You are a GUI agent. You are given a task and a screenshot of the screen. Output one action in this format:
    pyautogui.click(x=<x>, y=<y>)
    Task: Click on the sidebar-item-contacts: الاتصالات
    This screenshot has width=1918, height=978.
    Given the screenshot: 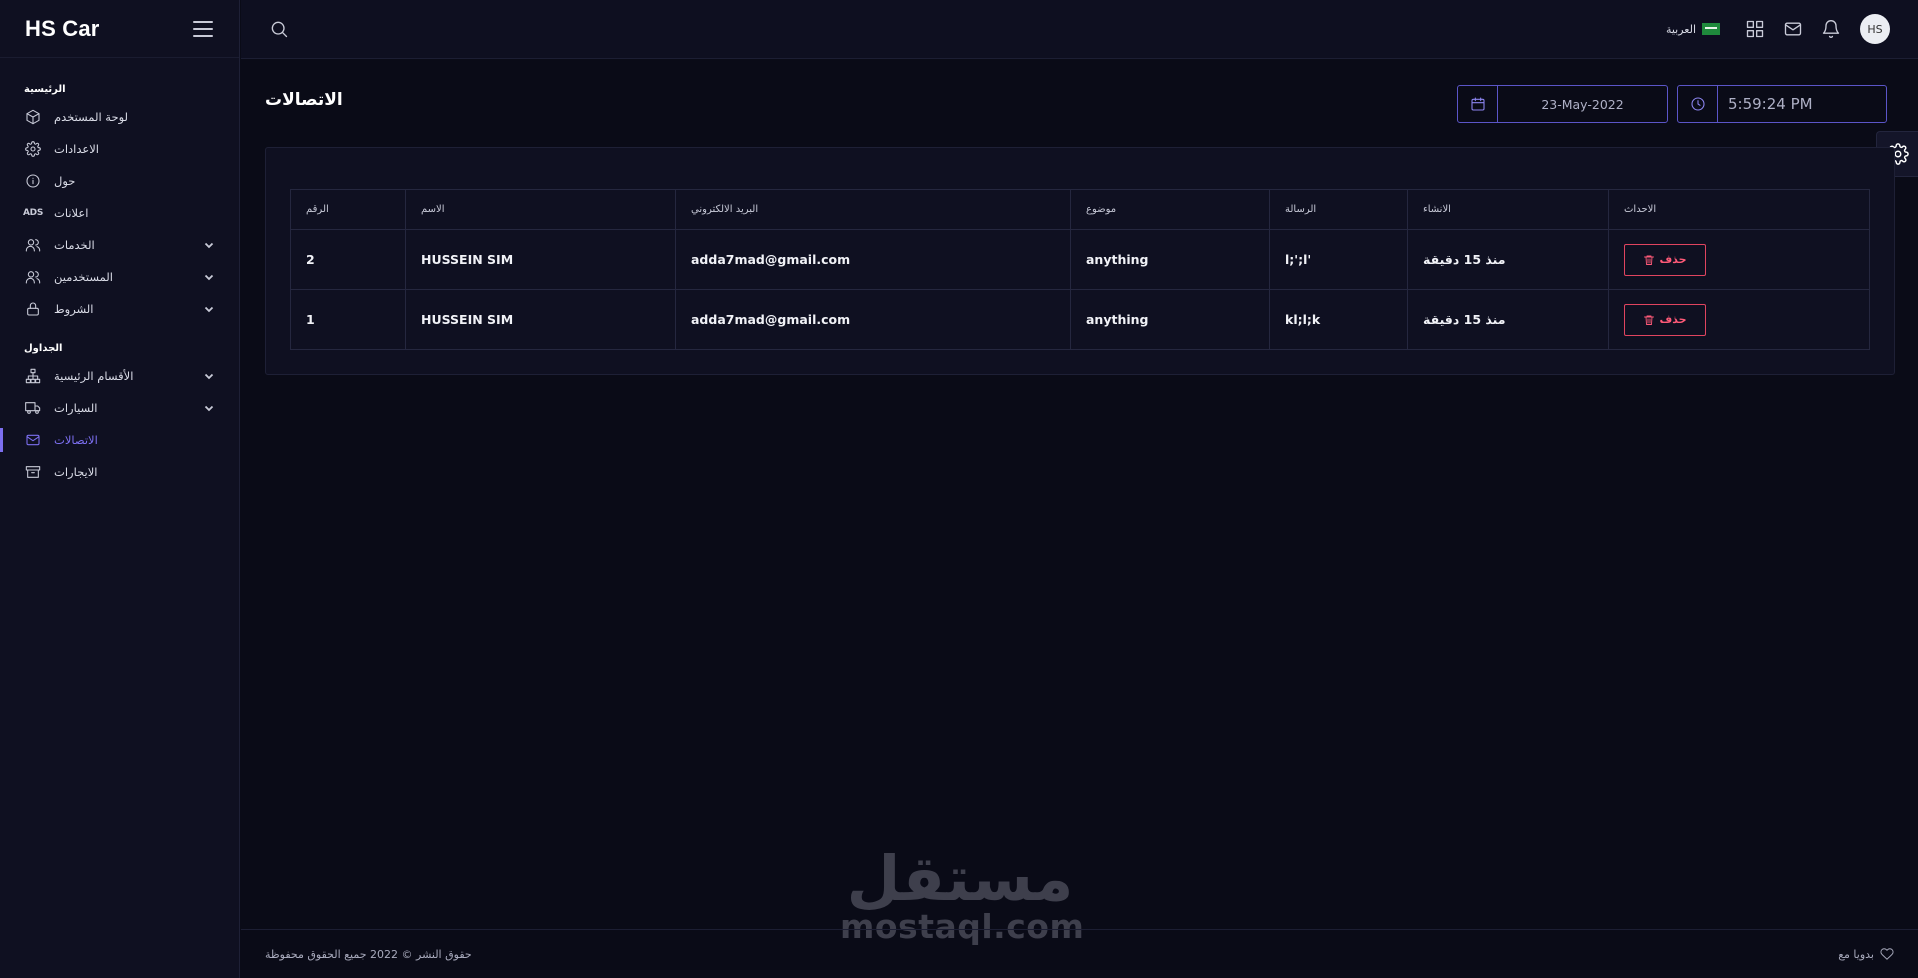 What is the action you would take?
    pyautogui.click(x=119, y=440)
    